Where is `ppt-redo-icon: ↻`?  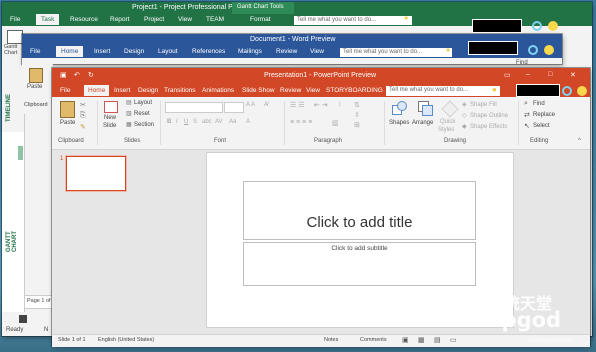 ppt-redo-icon: ↻ is located at coordinates (91, 75).